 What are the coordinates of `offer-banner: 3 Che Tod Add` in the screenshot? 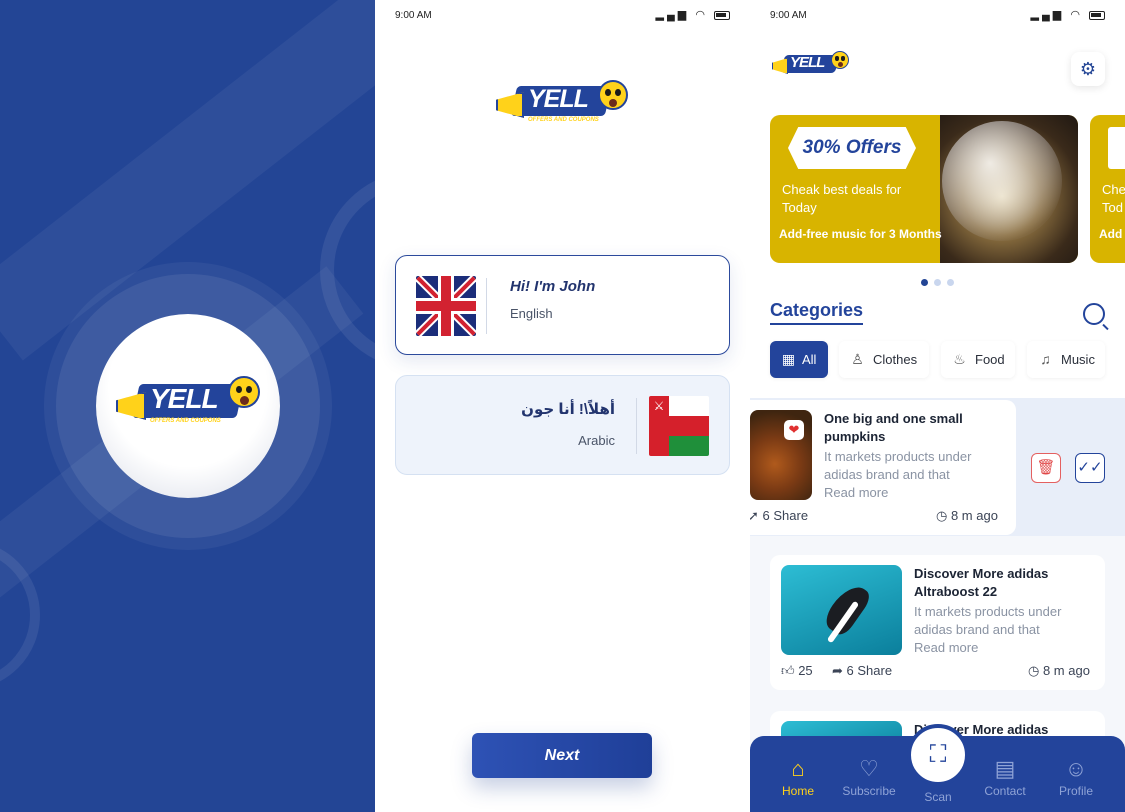 It's located at (1107, 189).